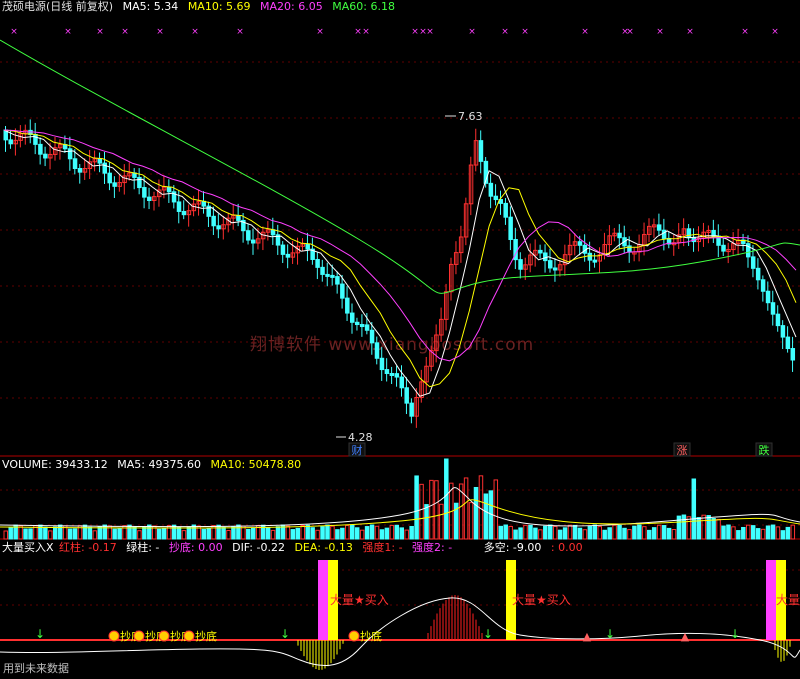 This screenshot has width=800, height=679. Describe the element at coordinates (771, 600) in the screenshot. I see `buy-signal-bar` at that location.